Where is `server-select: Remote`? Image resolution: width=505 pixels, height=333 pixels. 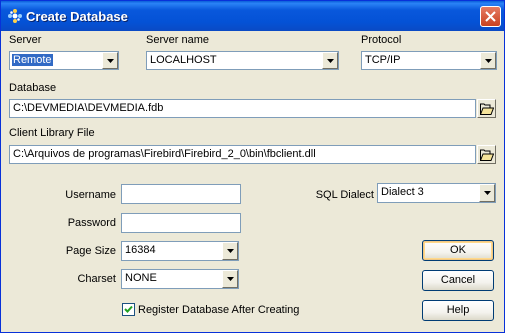
server-select: Remote is located at coordinates (64, 60).